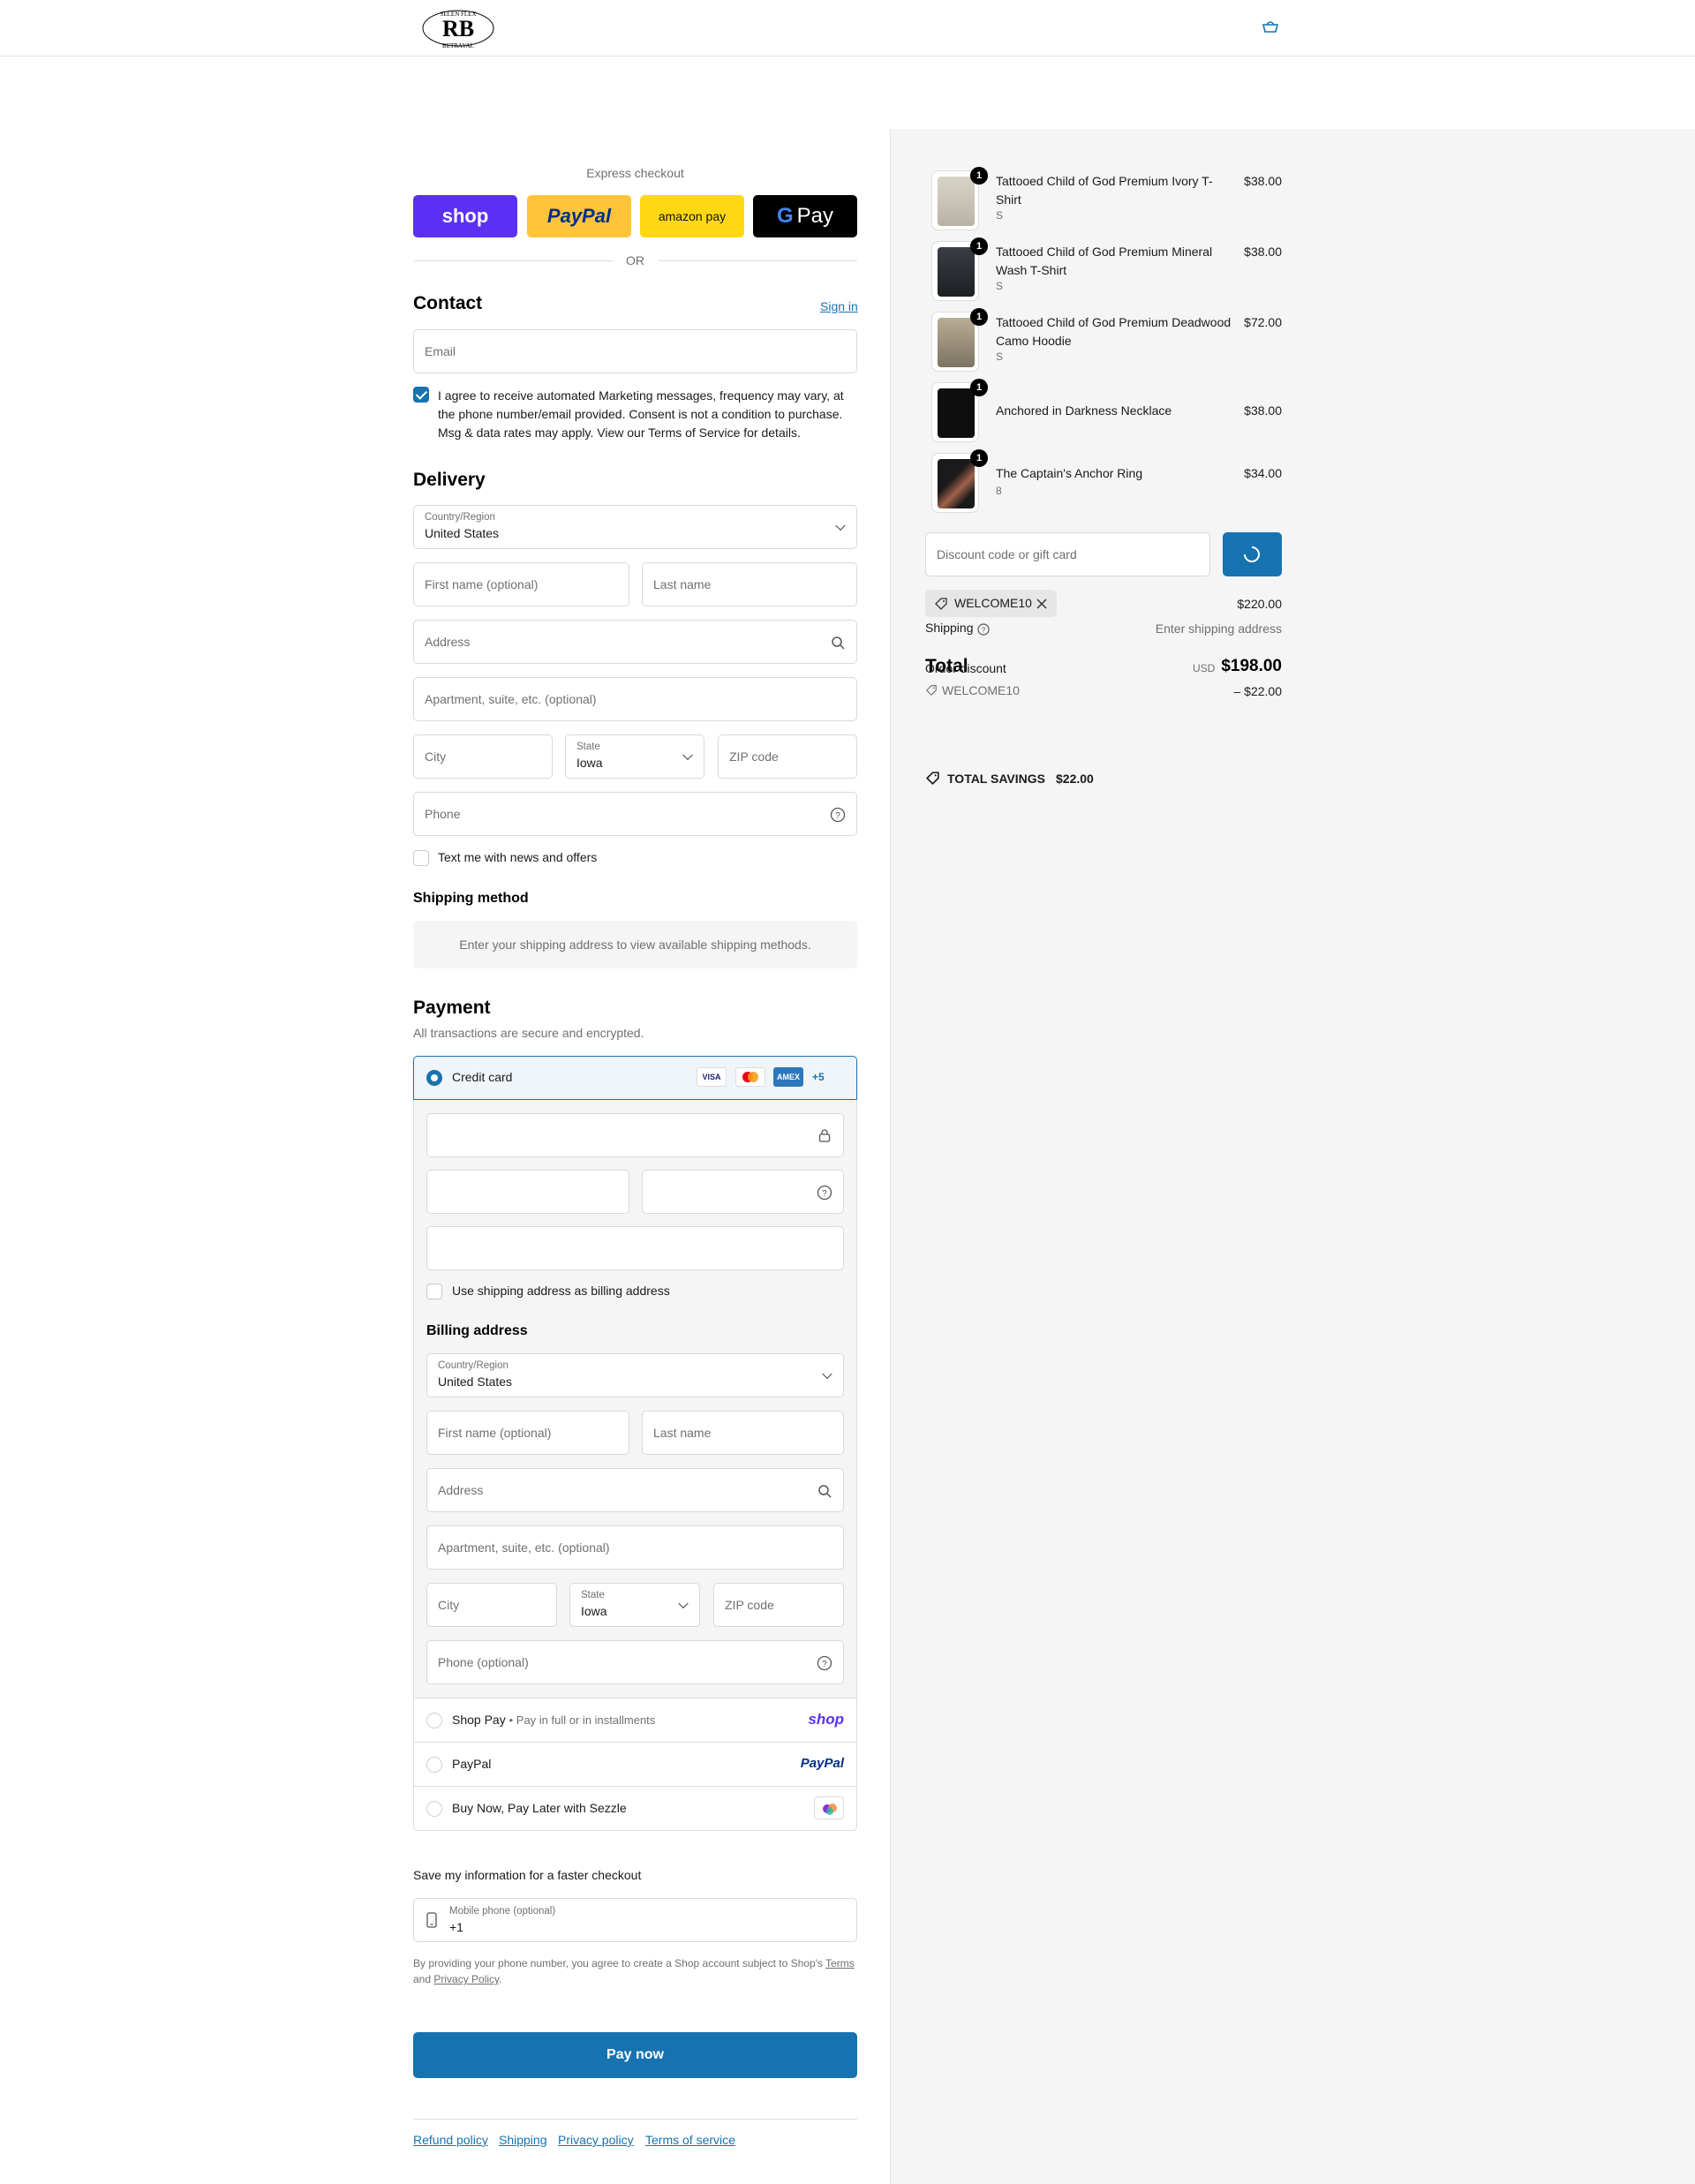  What do you see at coordinates (743, 1192) in the screenshot?
I see `card-cvv-field: ?` at bounding box center [743, 1192].